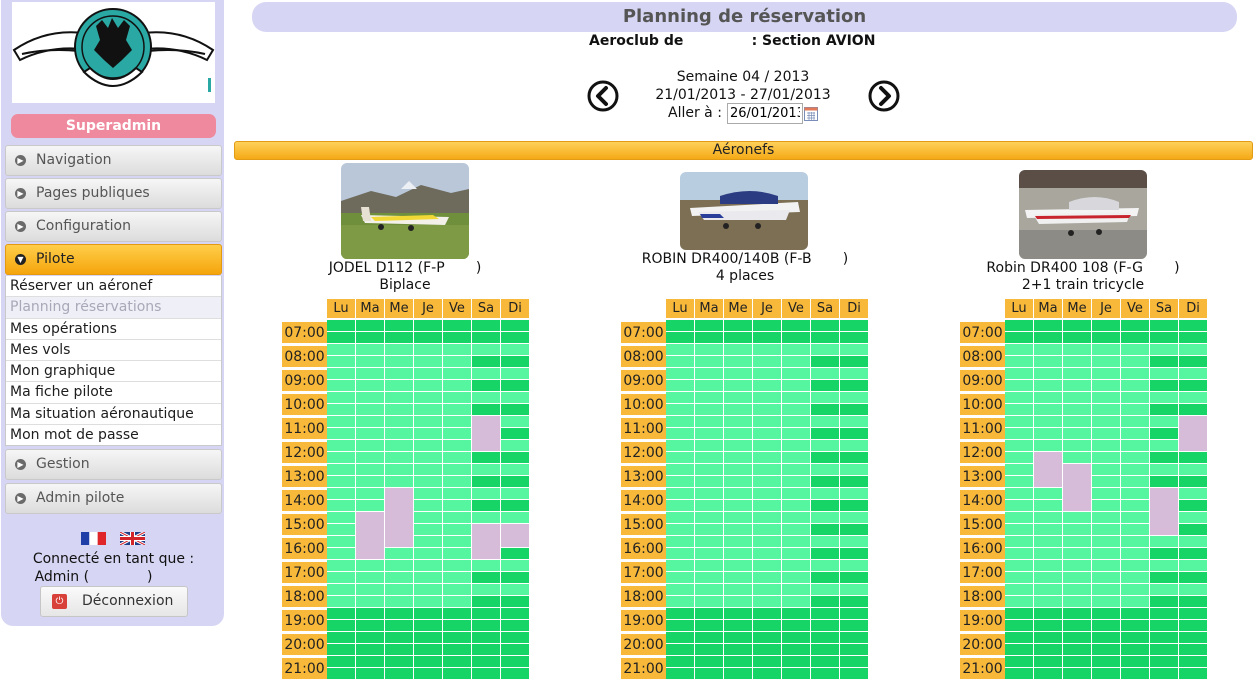  Describe the element at coordinates (113, 226) in the screenshot. I see `menu-configuration: ▶ Configuration` at that location.